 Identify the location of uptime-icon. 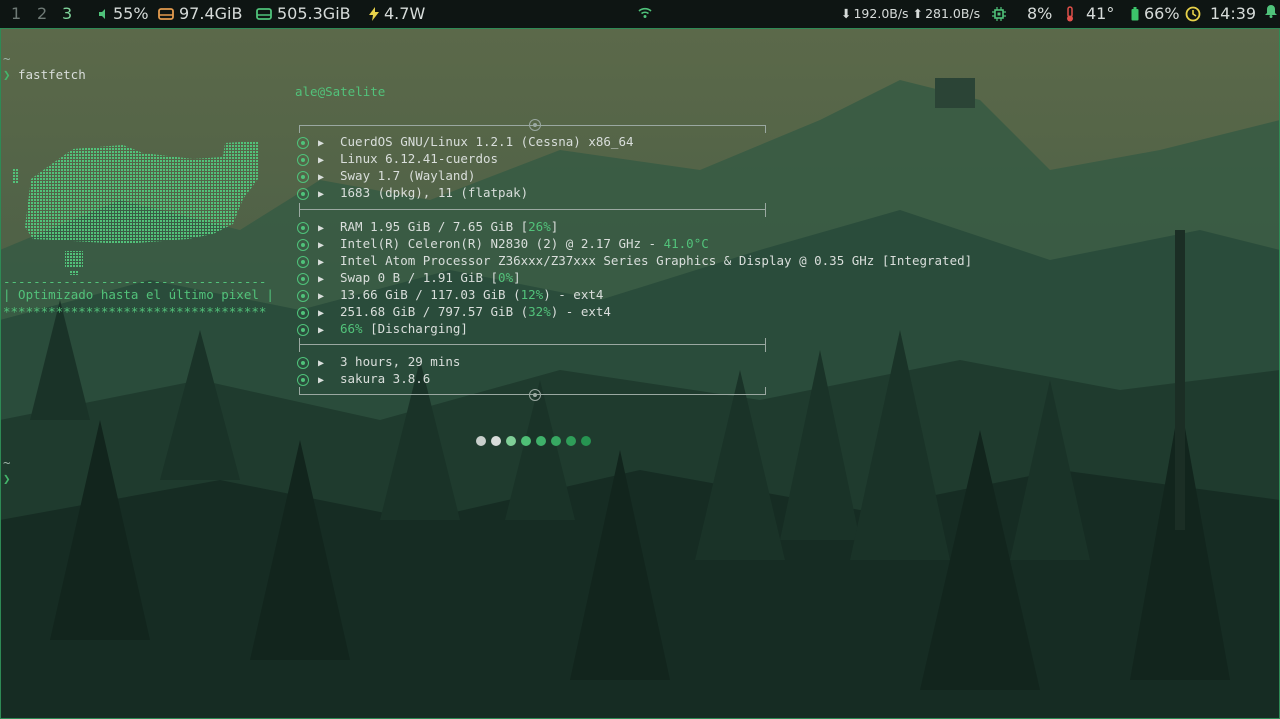
(303, 363).